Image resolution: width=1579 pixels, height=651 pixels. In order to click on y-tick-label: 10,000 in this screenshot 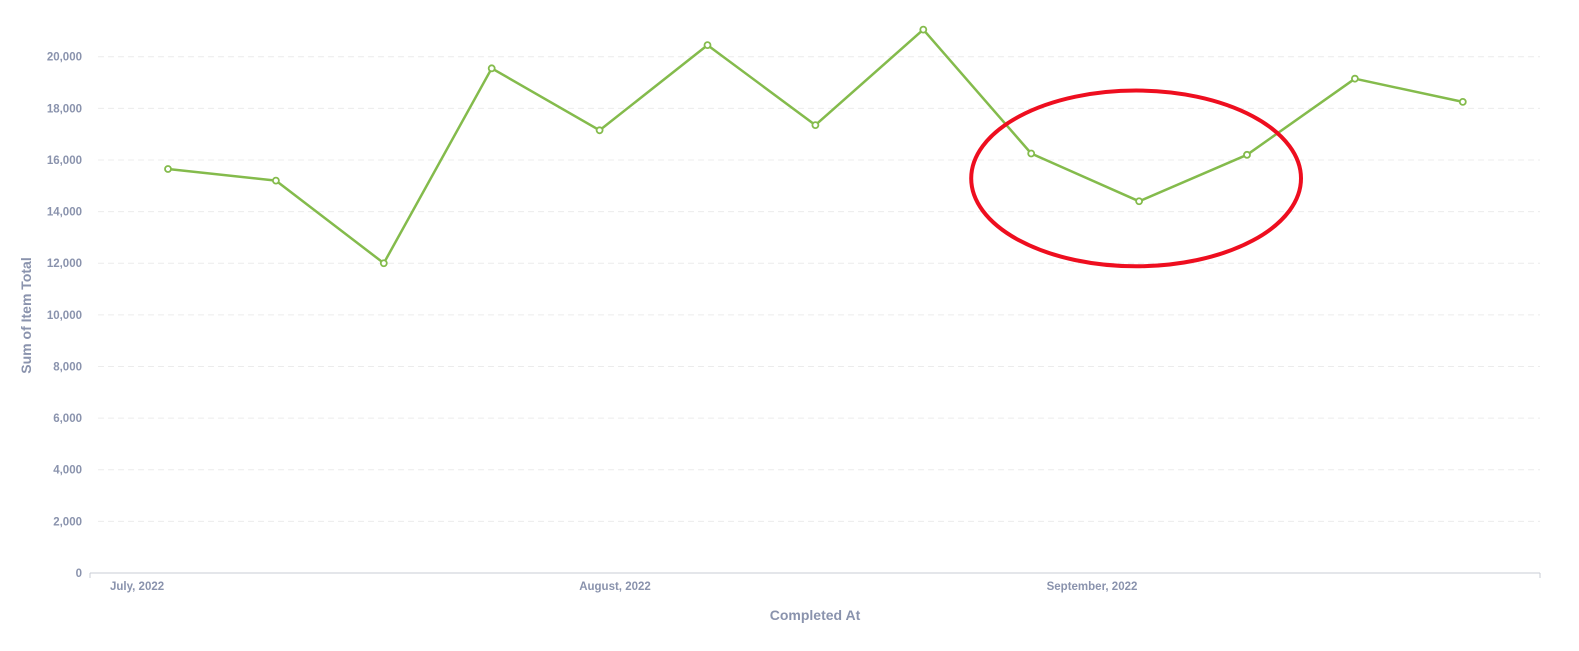, I will do `click(64, 316)`.